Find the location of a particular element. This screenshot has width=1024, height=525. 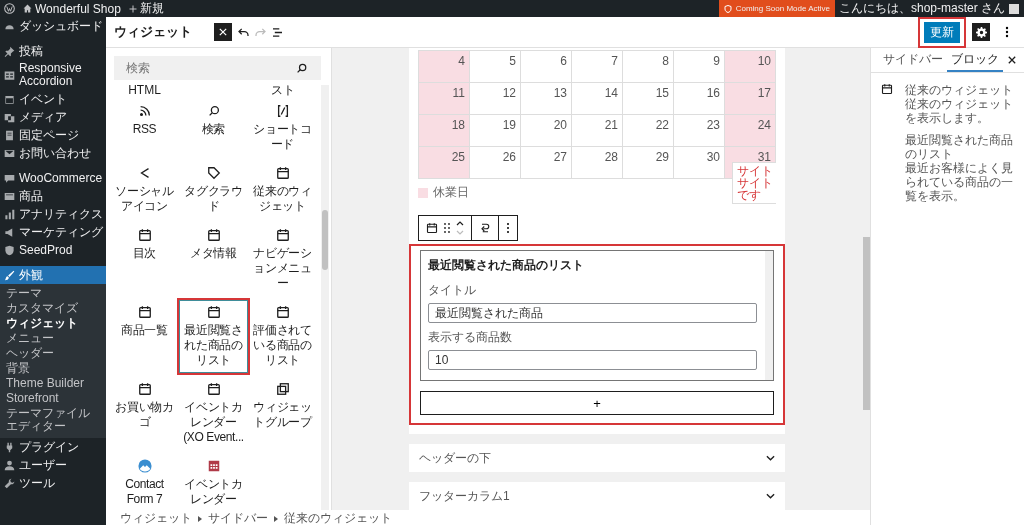

submenu-item: カスタマイズ is located at coordinates (53, 308).